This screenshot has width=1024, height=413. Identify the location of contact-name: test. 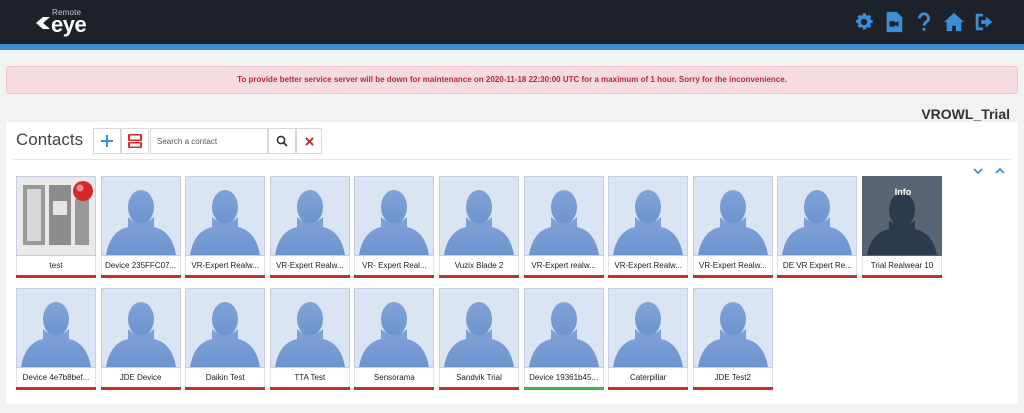
(56, 265).